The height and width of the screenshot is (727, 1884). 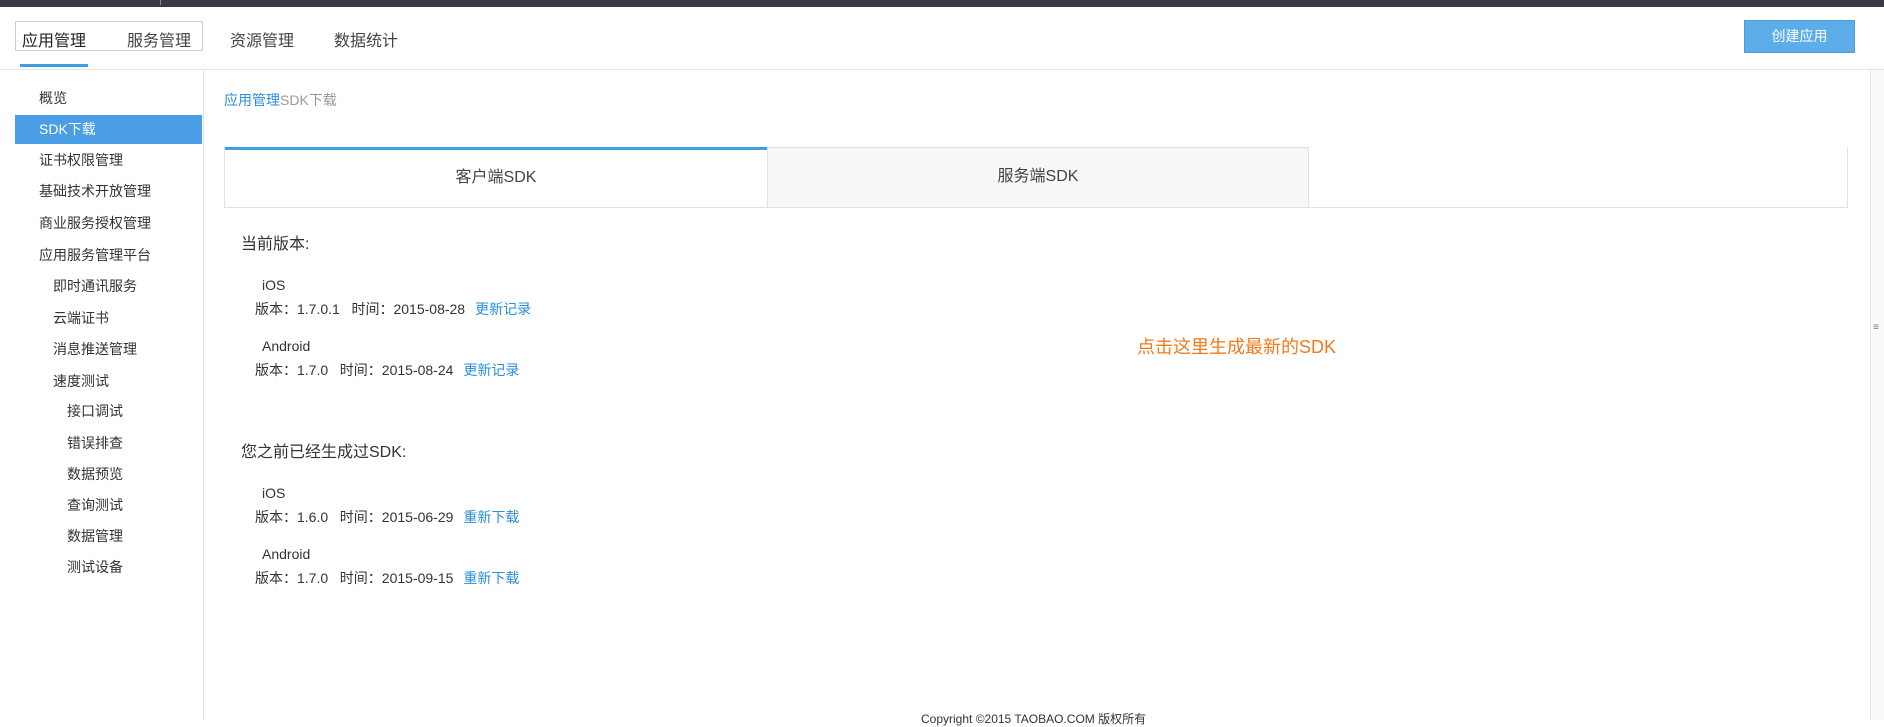 I want to click on breadcrumb-link: 应用管理, so click(x=252, y=100).